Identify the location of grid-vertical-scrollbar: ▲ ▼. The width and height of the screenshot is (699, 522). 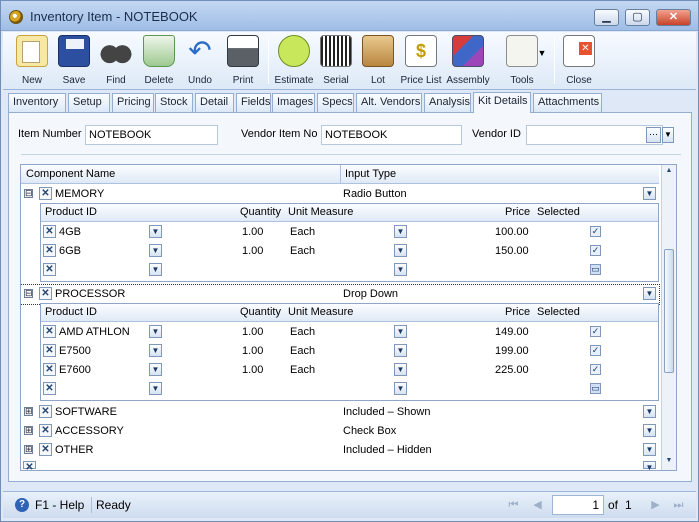
(668, 317).